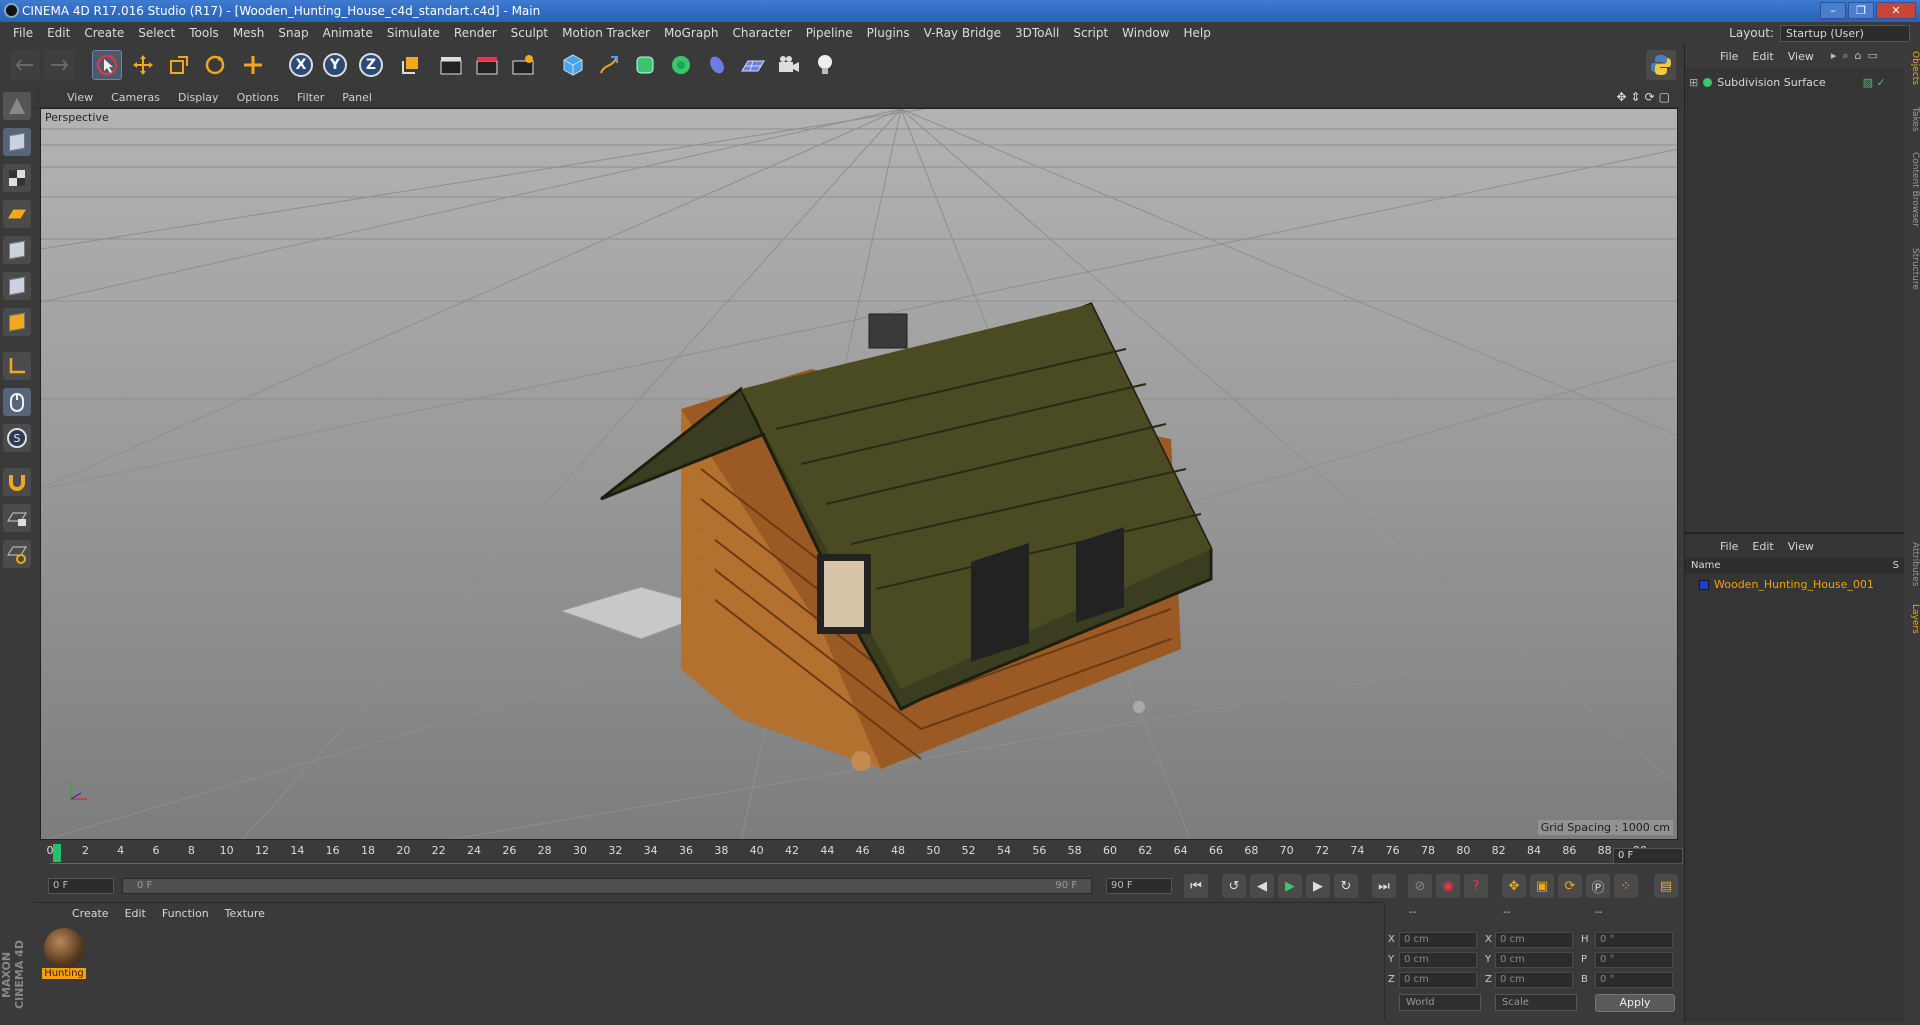 This screenshot has height=1025, width=1920. What do you see at coordinates (753, 65) in the screenshot?
I see `floor-button` at bounding box center [753, 65].